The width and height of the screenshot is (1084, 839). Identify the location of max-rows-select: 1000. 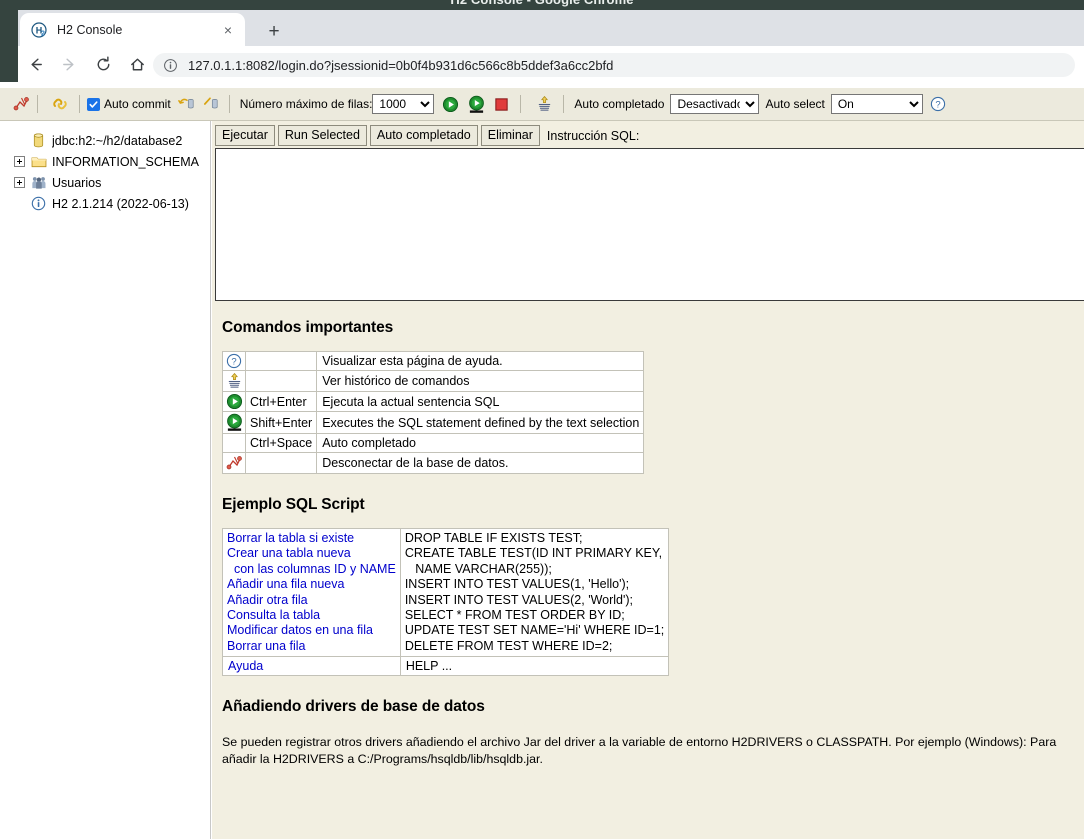
(403, 104).